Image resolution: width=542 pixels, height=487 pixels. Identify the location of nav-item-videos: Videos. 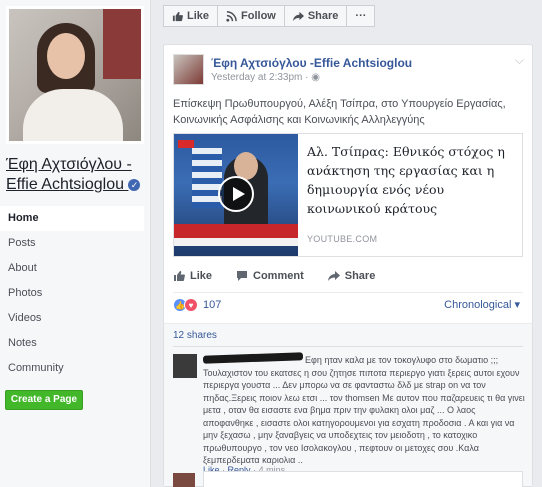
(72, 318).